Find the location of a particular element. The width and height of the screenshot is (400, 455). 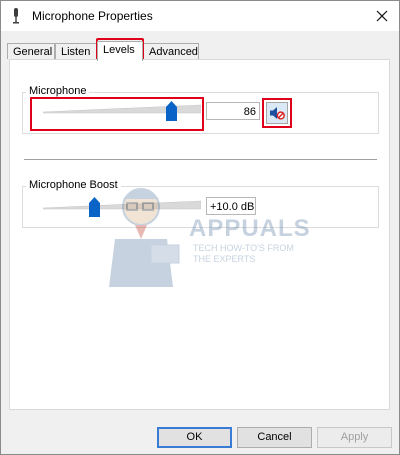

microphone-slider-highlight is located at coordinates (117, 114).